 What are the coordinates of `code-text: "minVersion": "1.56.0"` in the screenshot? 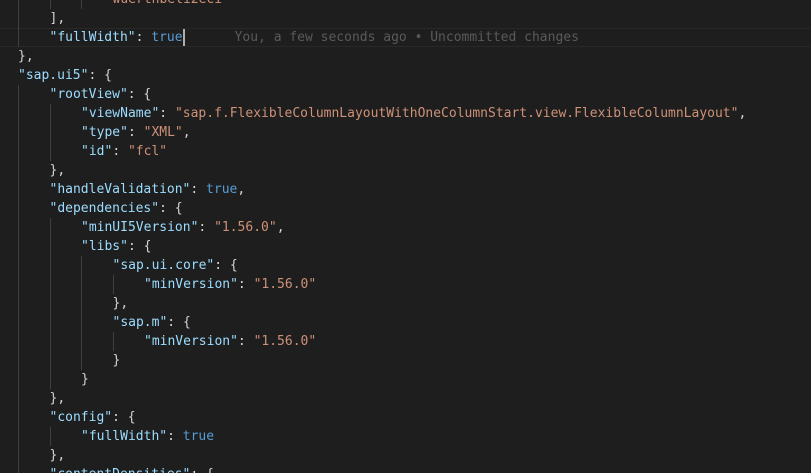 It's located at (230, 284).